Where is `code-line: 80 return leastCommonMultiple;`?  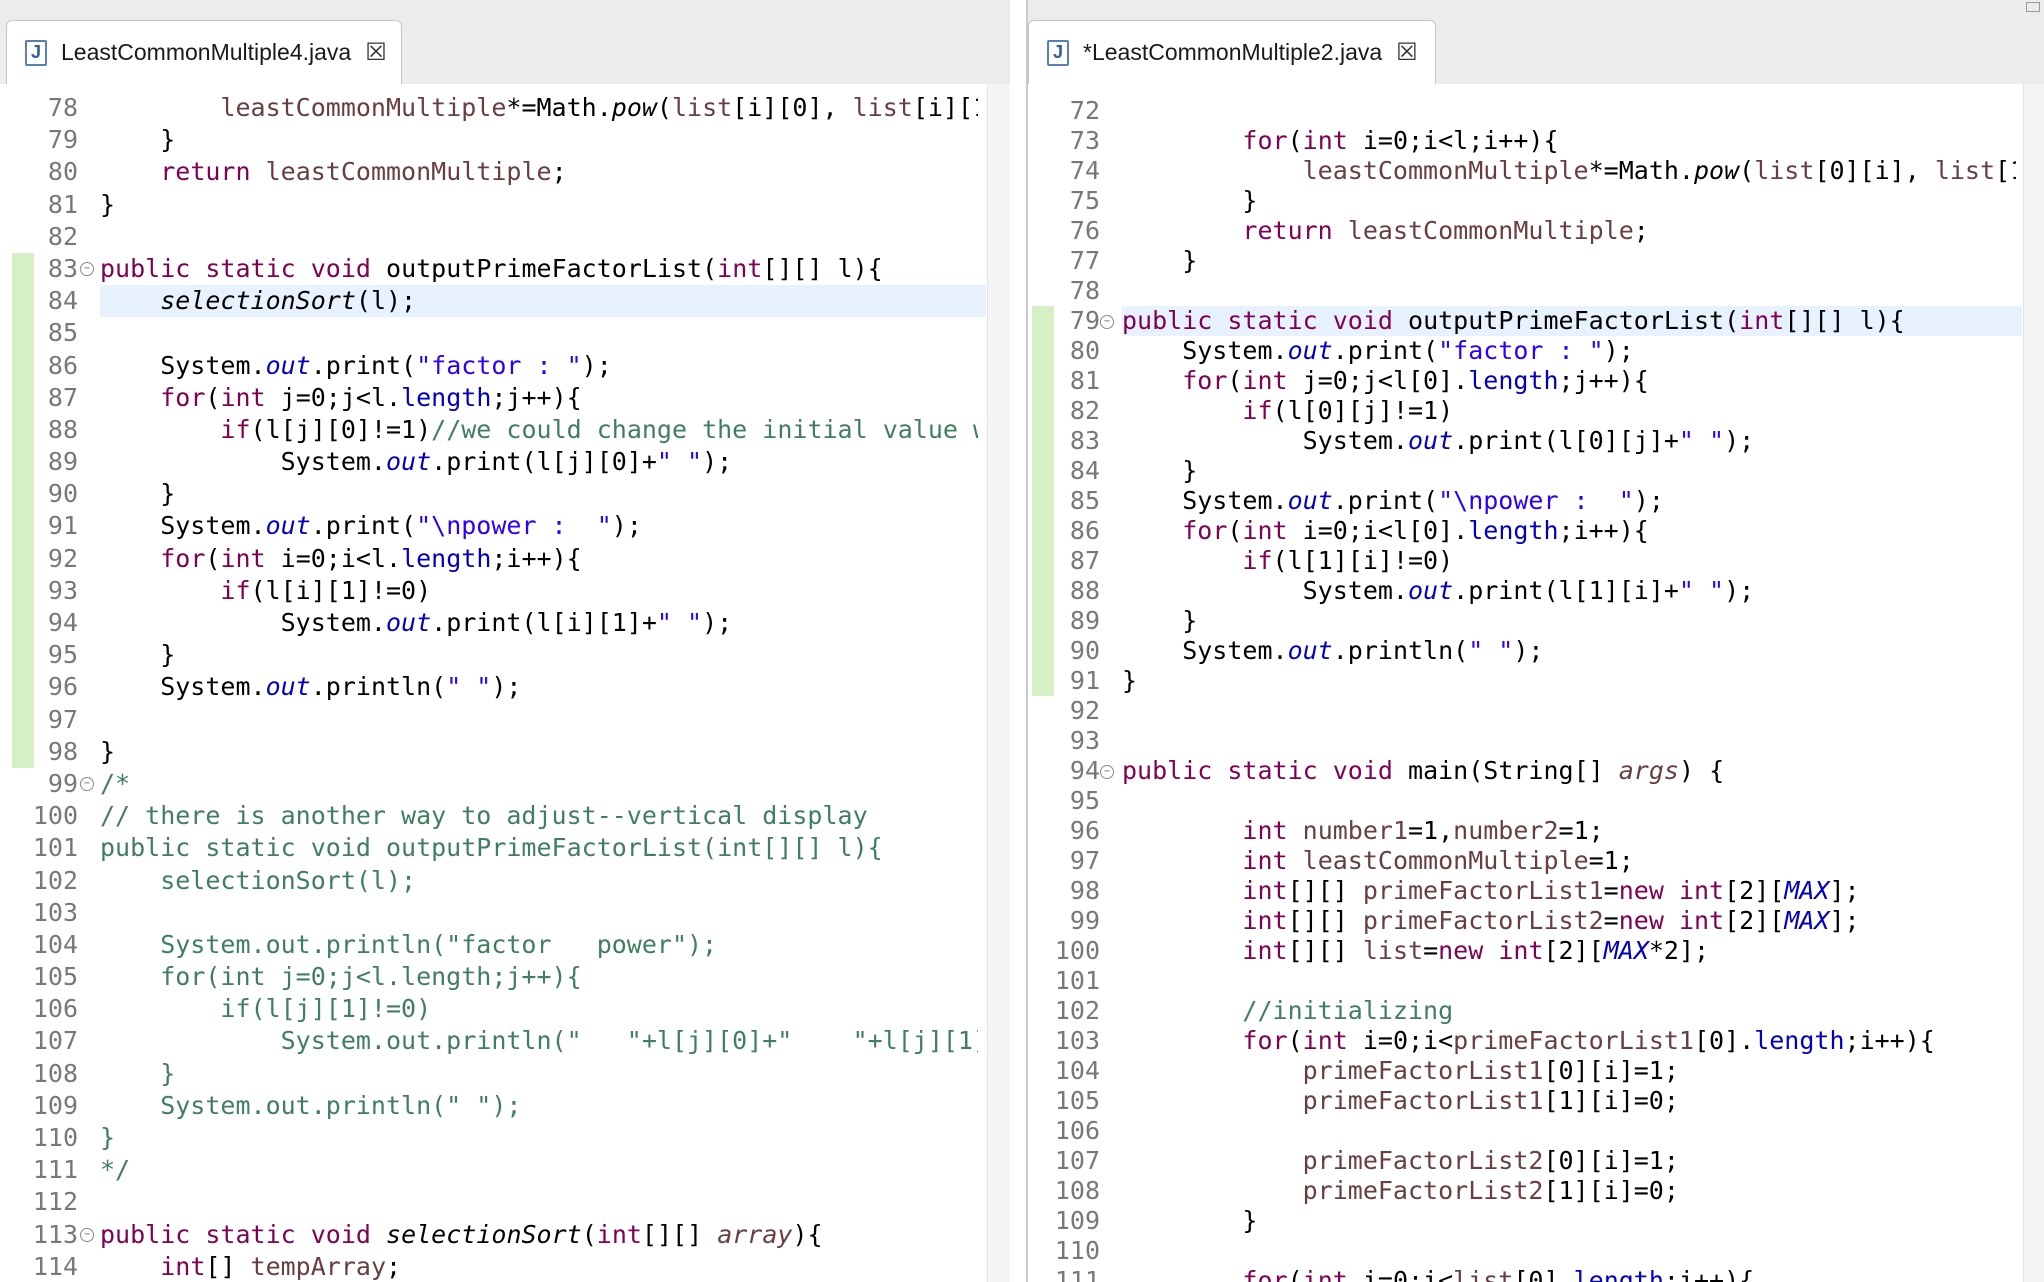 code-line: 80 return leastCommonMultiple; is located at coordinates (493, 172).